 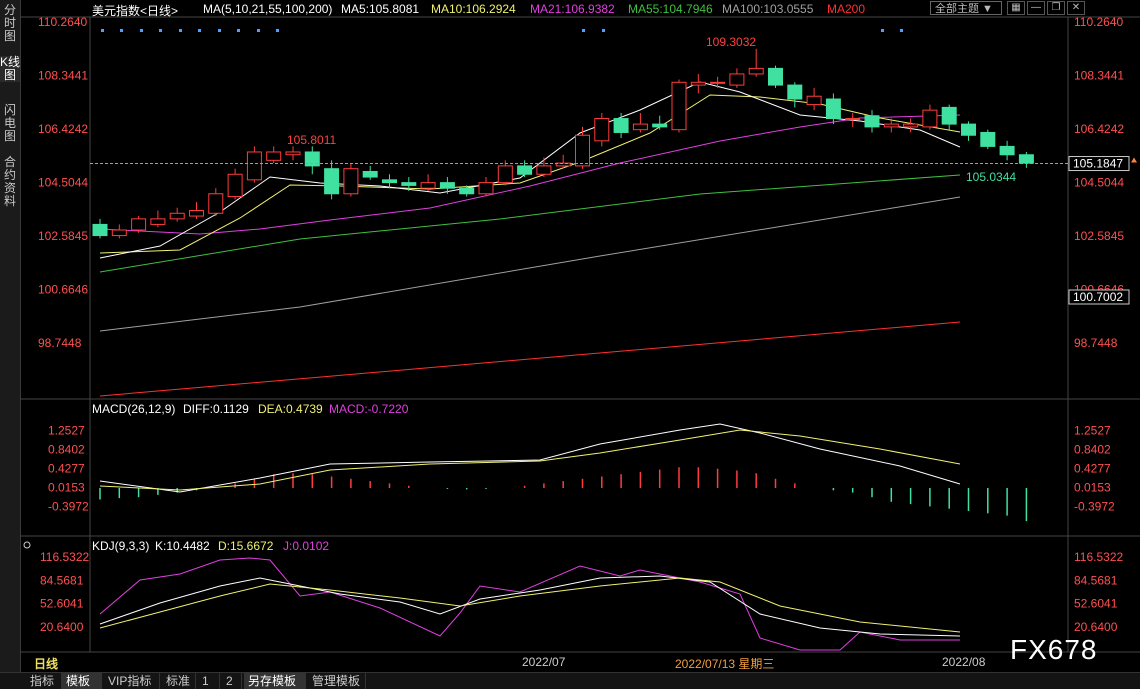 I want to click on macd-tick-left-4: -0.3972, so click(x=68, y=506).